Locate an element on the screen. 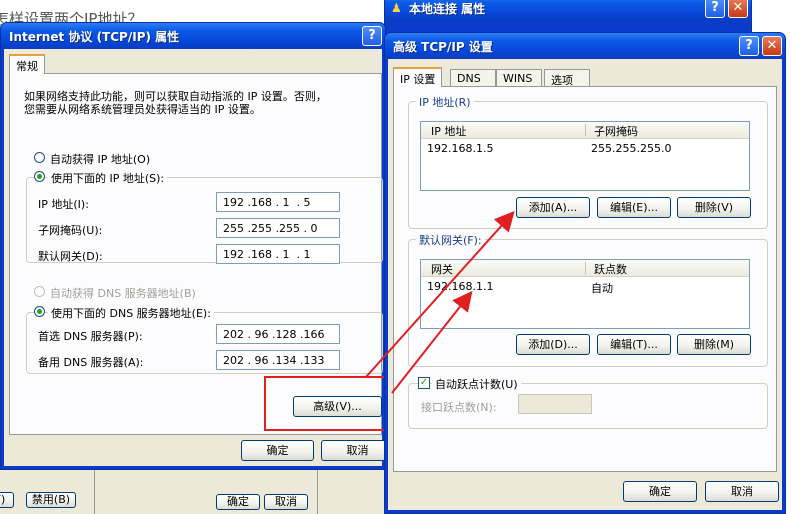 This screenshot has height=514, width=791. tab-general: 常规 is located at coordinates (27, 64).